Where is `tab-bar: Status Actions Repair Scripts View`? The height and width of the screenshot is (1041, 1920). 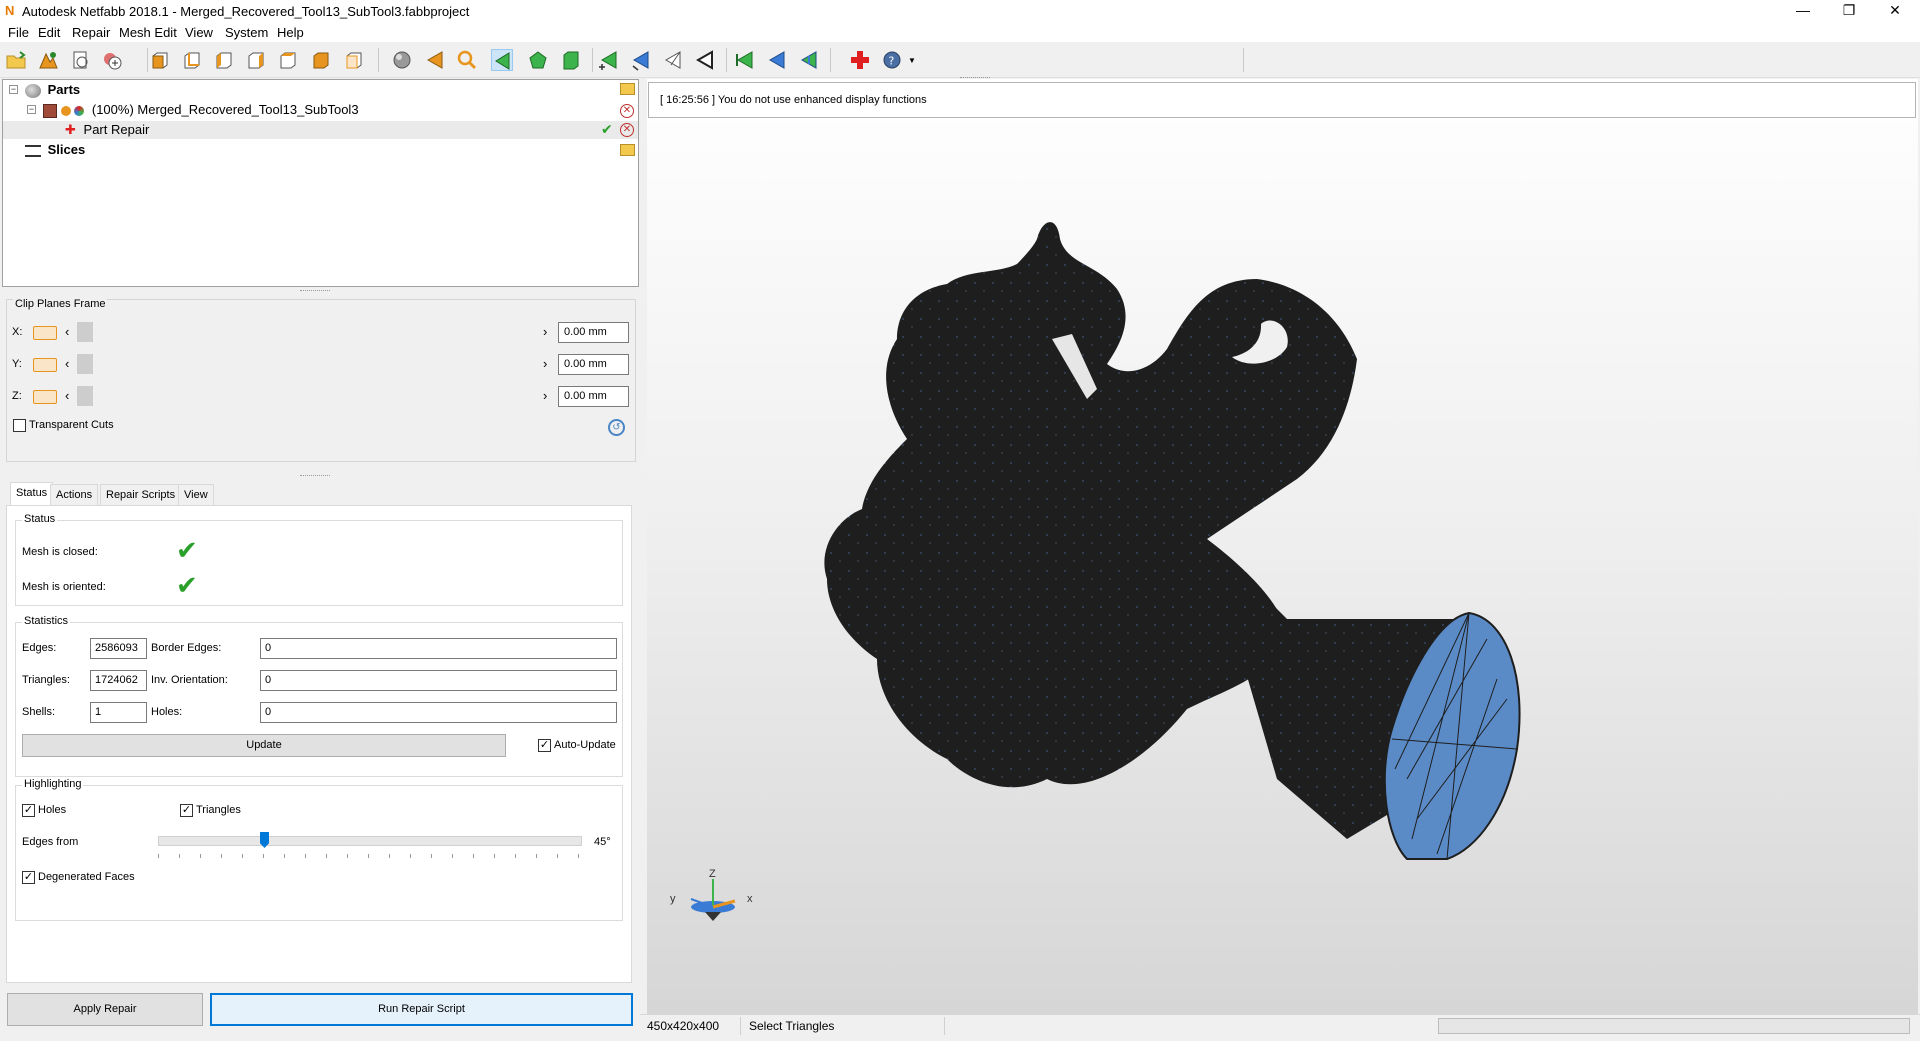
tab-bar: Status Actions Repair Scripts View is located at coordinates (320, 494).